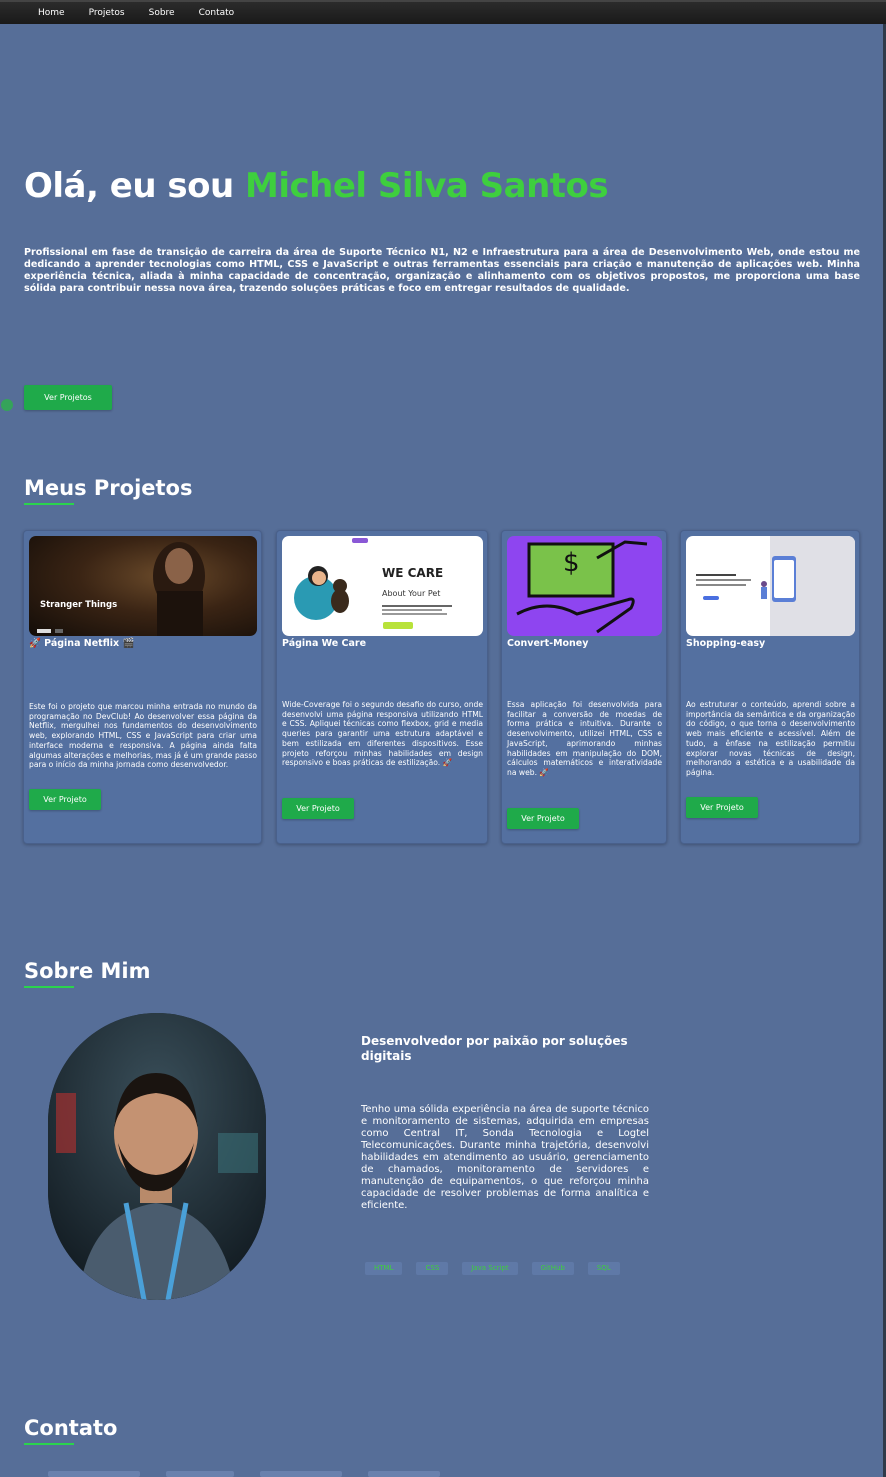 Image resolution: width=886 pixels, height=1477 pixels. What do you see at coordinates (384, 1268) in the screenshot?
I see `skill-badge-html: HTML` at bounding box center [384, 1268].